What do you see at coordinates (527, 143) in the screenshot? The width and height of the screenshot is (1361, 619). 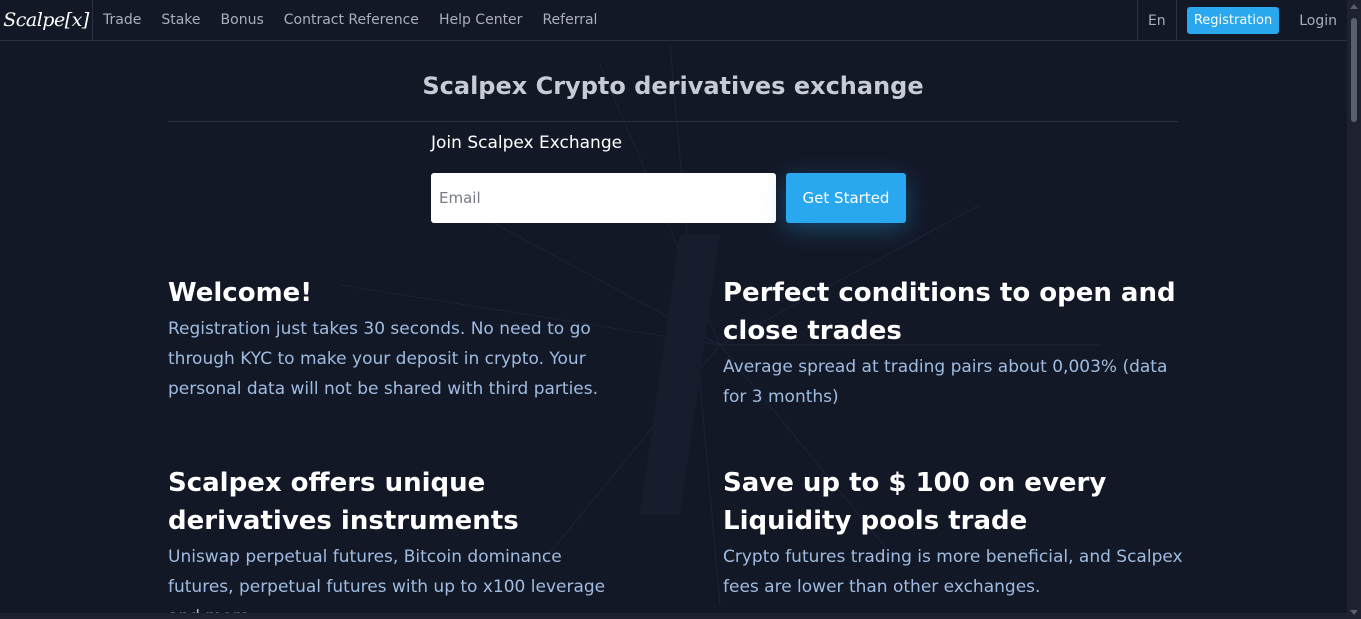 I see `join-label: Join Scalpex Exchange` at bounding box center [527, 143].